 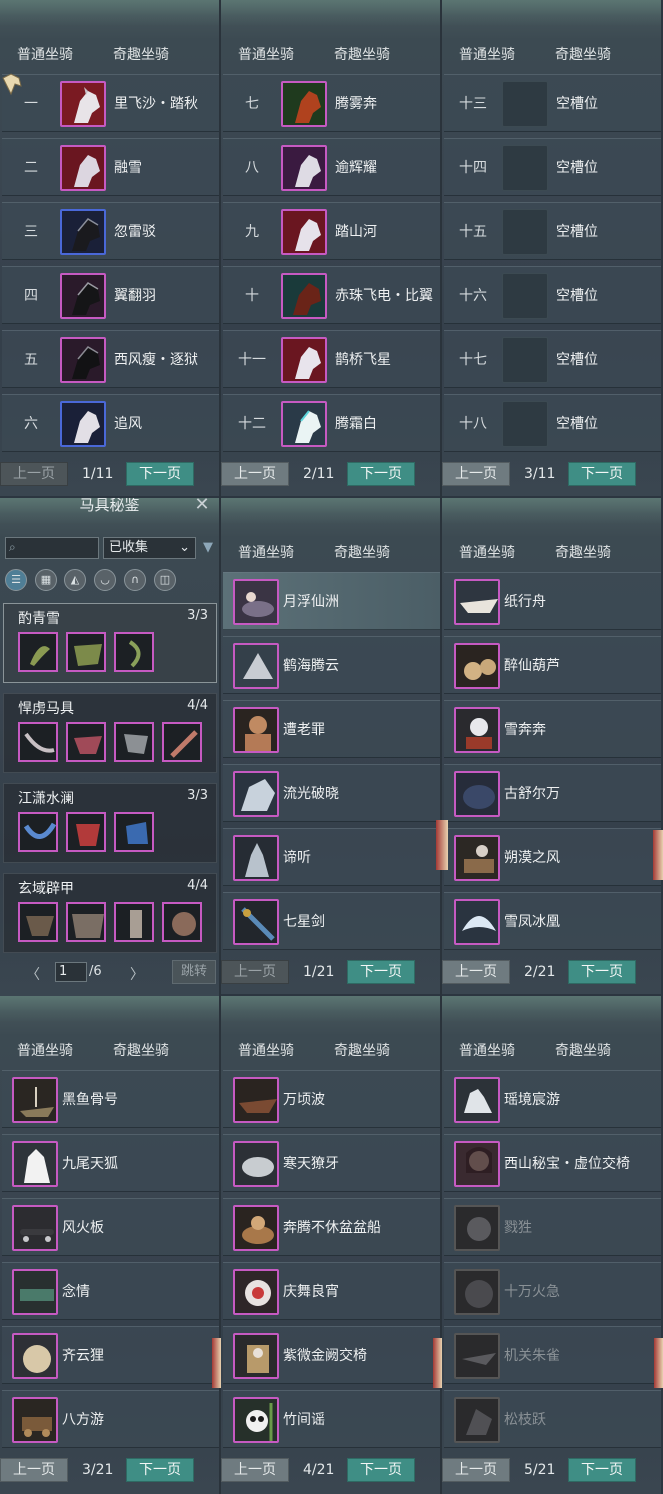 What do you see at coordinates (149, 548) in the screenshot?
I see `collection-filter-select: 已收集 ⌄` at bounding box center [149, 548].